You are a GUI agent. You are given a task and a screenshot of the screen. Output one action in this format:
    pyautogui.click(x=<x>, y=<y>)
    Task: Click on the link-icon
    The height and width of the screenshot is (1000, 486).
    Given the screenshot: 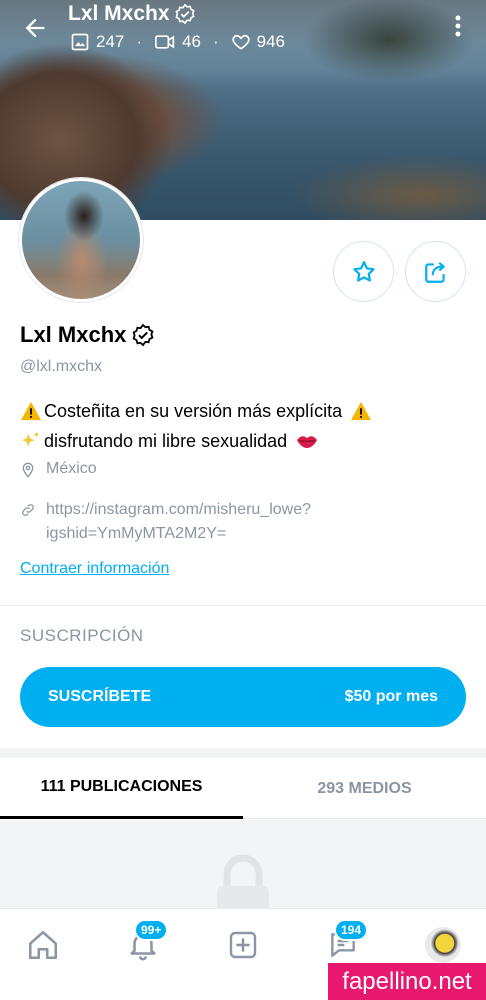 What is the action you would take?
    pyautogui.click(x=28, y=510)
    